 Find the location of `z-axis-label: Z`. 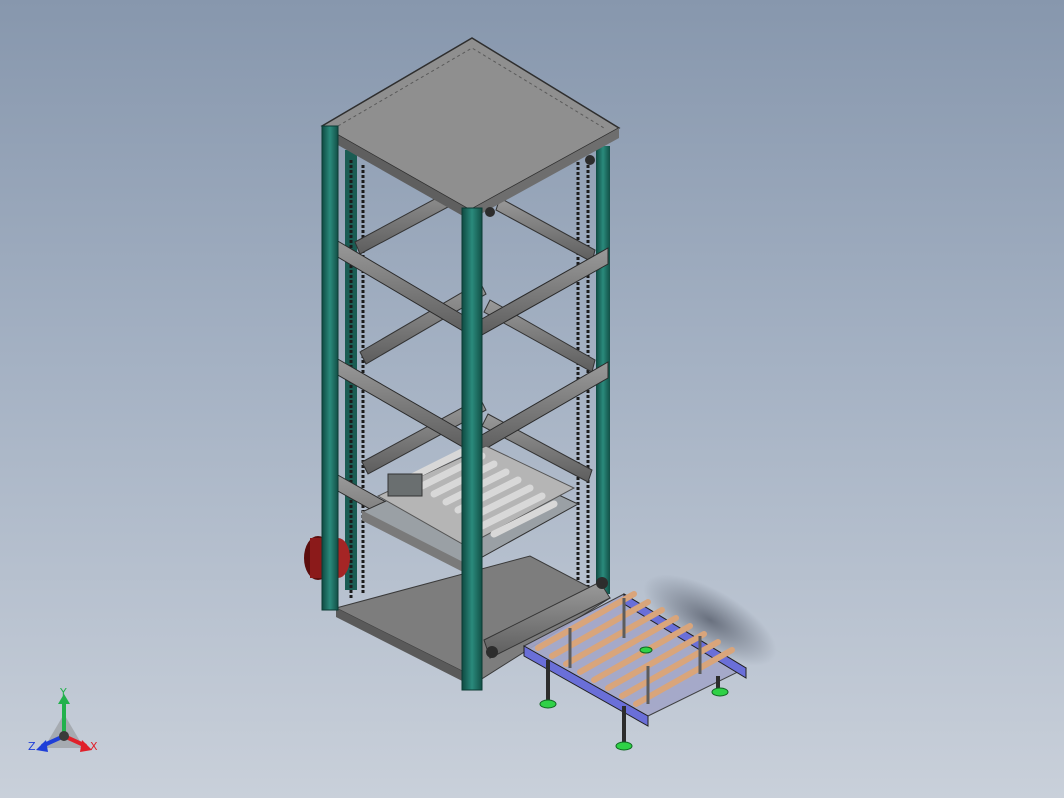

z-axis-label: Z is located at coordinates (32, 746).